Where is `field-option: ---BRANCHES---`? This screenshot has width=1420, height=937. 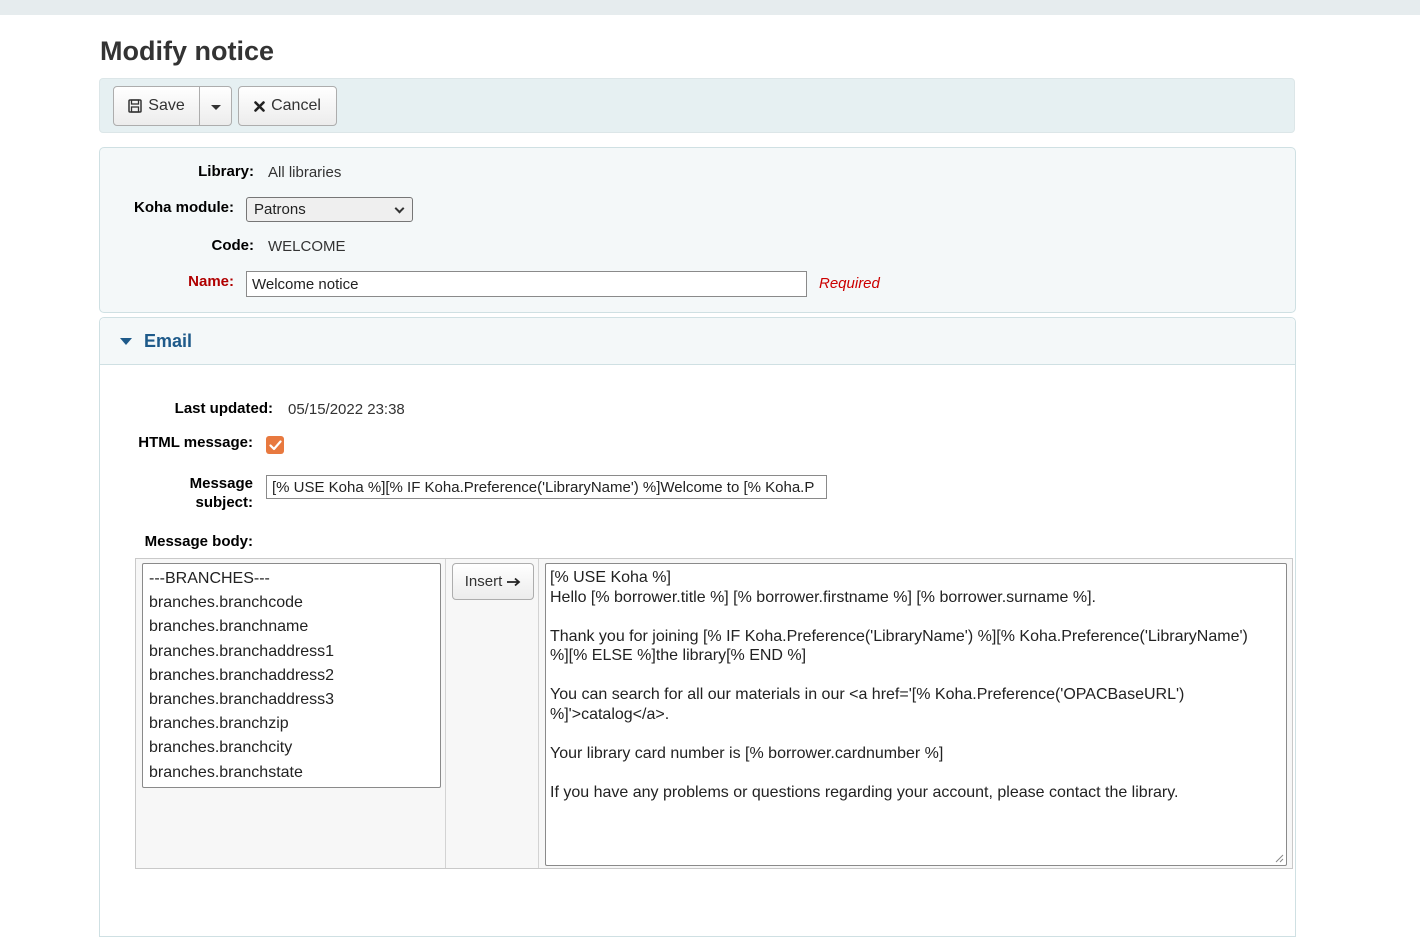 field-option: ---BRANCHES--- is located at coordinates (291, 579).